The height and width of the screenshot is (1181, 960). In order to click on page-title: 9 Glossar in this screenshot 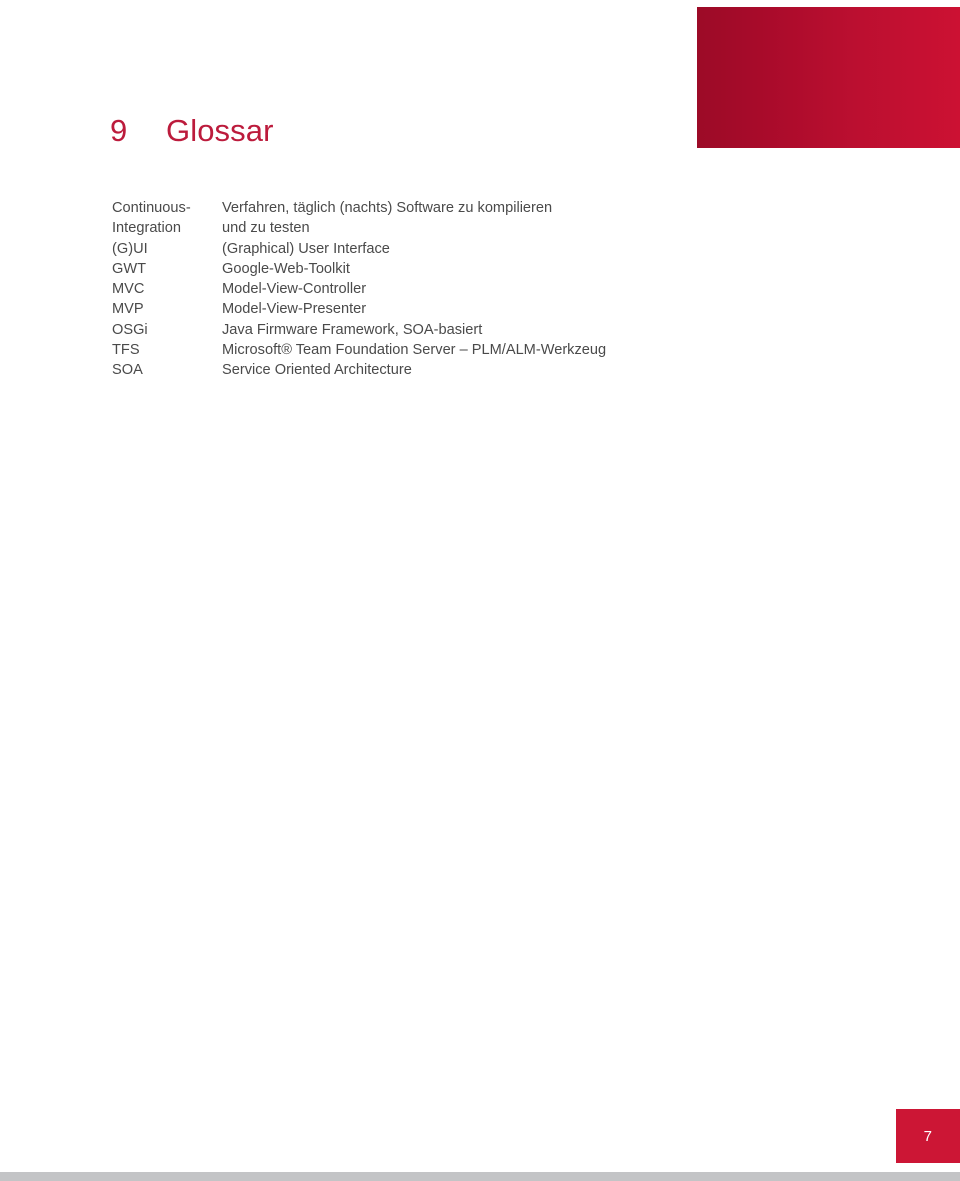, I will do `click(192, 131)`.